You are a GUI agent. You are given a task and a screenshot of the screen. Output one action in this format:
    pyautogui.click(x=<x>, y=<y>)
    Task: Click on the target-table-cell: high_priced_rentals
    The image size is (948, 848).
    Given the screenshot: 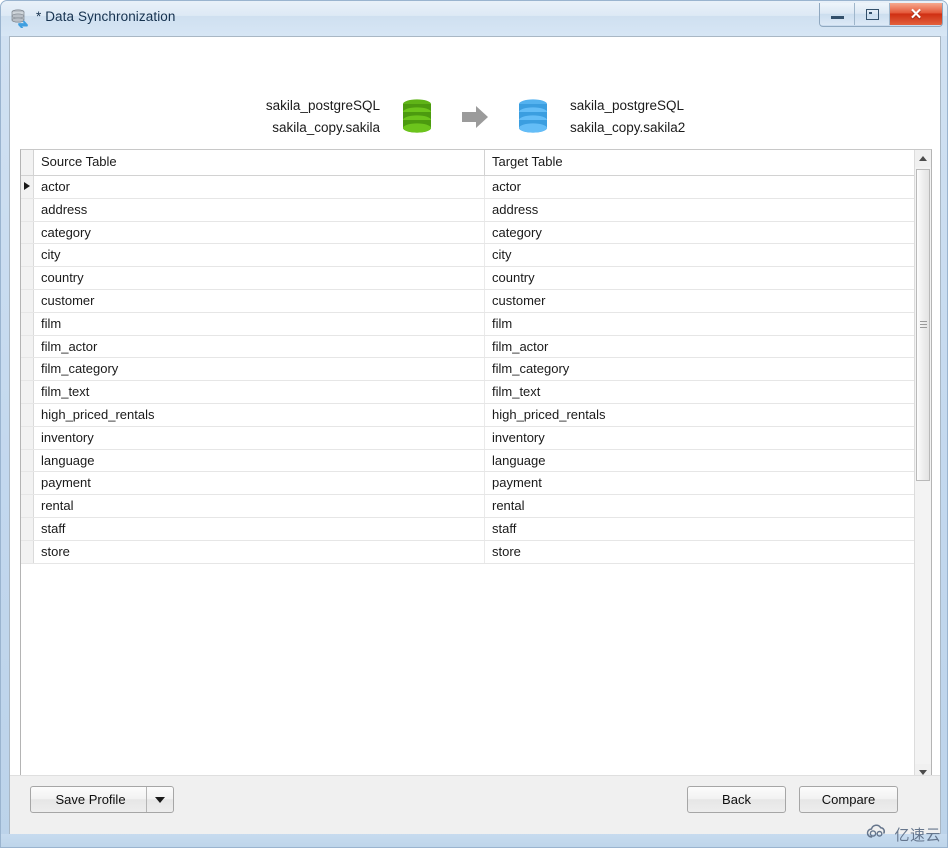 What is the action you would take?
    pyautogui.click(x=700, y=415)
    